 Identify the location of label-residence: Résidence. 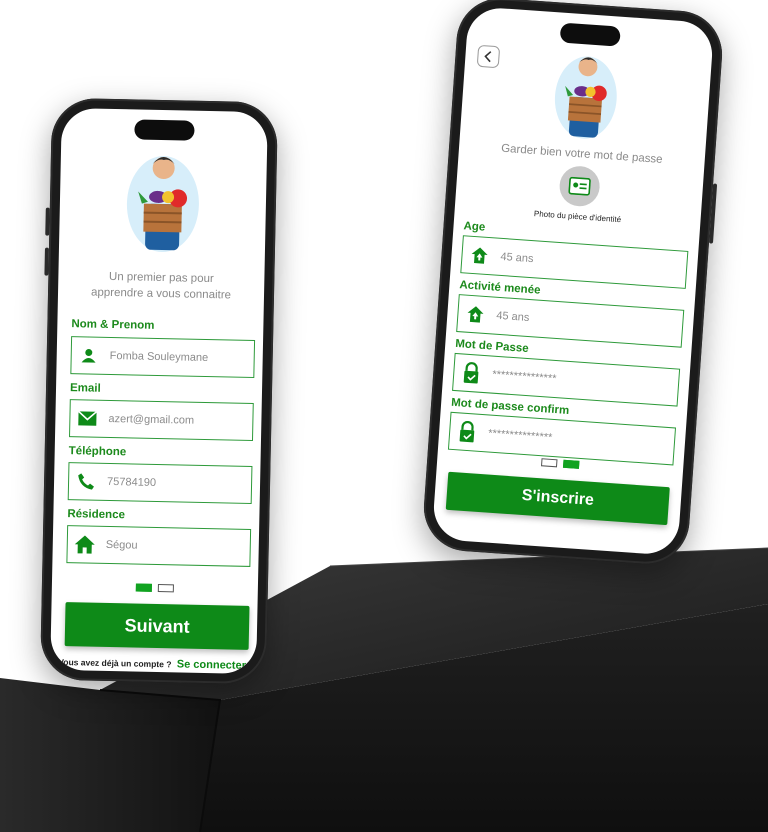
(96, 515).